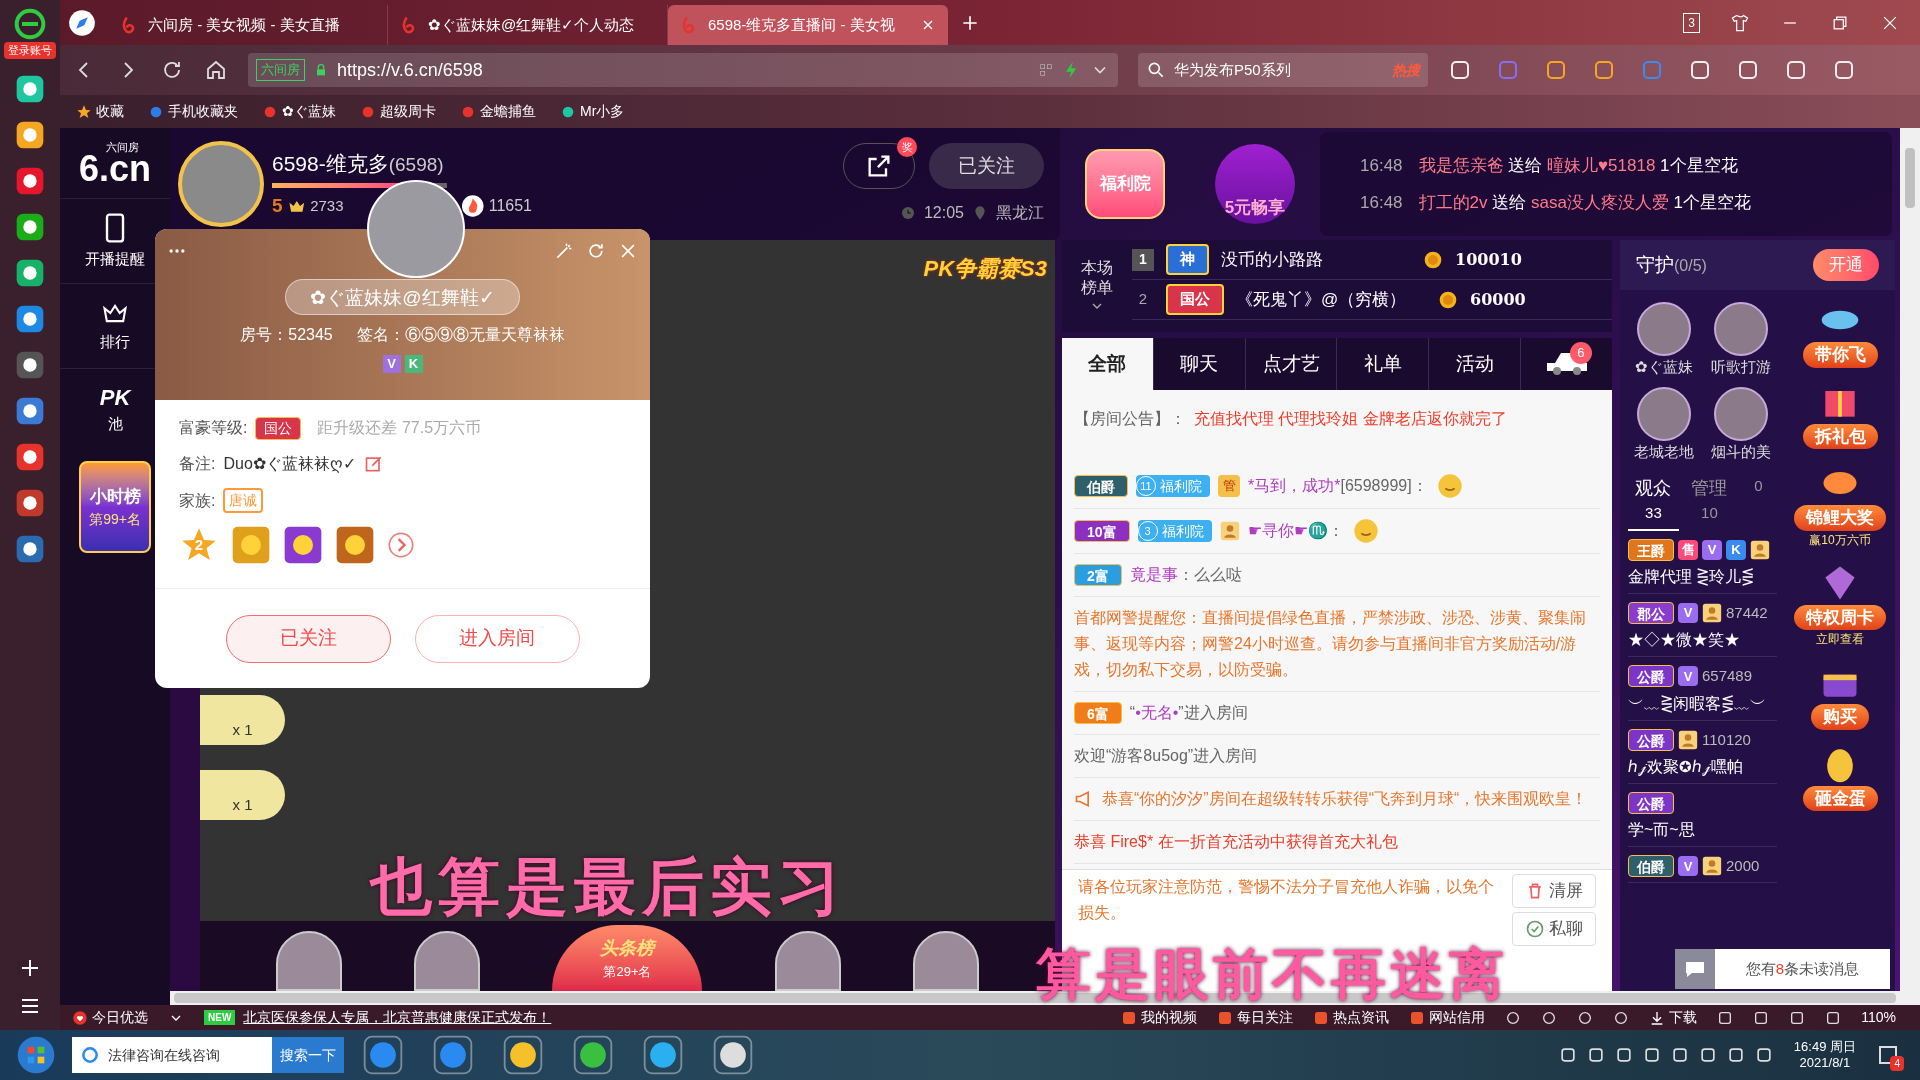 This screenshot has width=1920, height=1080. What do you see at coordinates (398, 111) in the screenshot?
I see `bookmark-item: 超级周卡` at bounding box center [398, 111].